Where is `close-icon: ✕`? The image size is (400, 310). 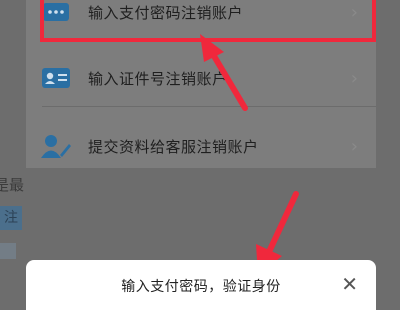
close-icon: ✕ is located at coordinates (349, 284).